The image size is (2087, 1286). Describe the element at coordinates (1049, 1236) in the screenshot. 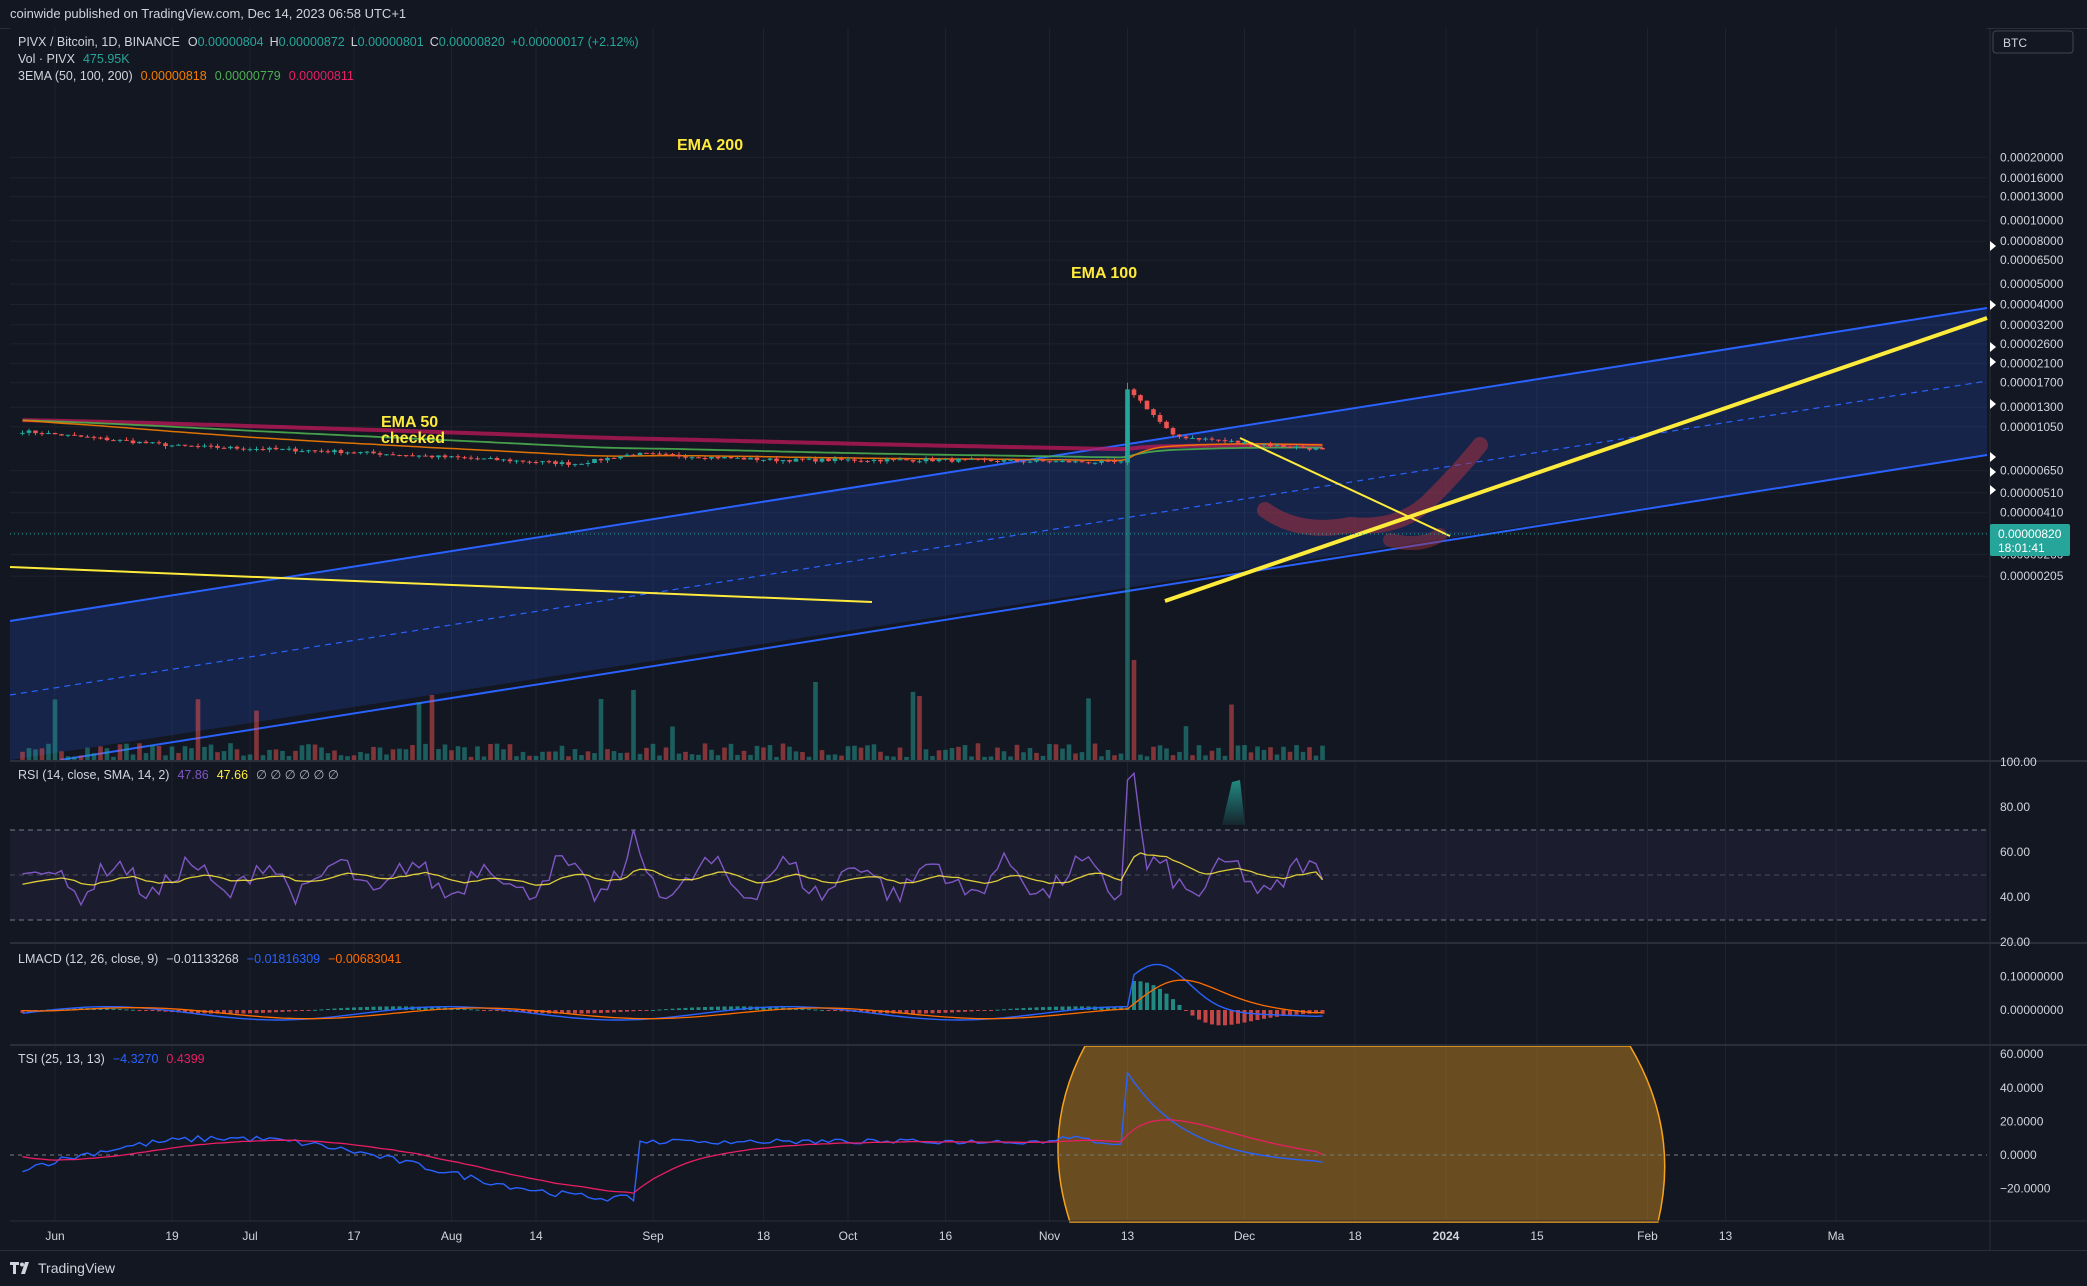

I see `time-tick-label: Nov` at that location.